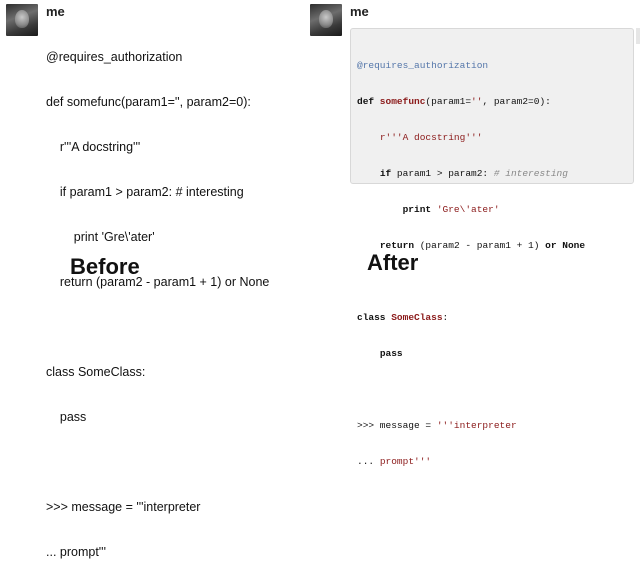 The image size is (640, 575). What do you see at coordinates (417, 209) in the screenshot?
I see `print-keyword: print` at bounding box center [417, 209].